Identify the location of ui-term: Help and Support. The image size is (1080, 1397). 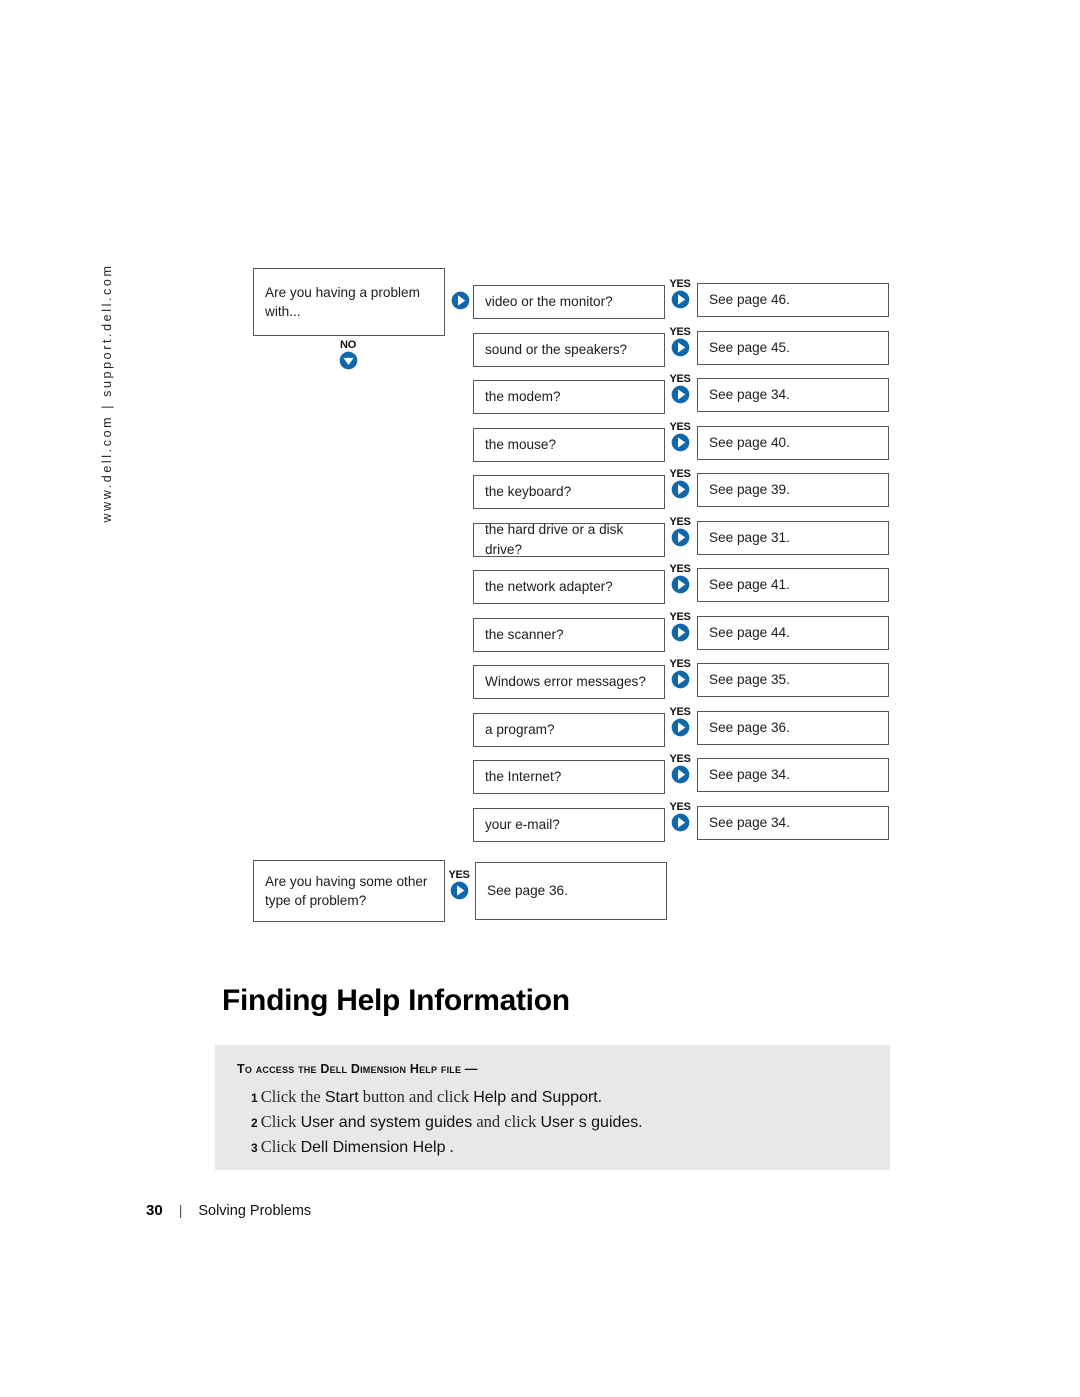
(535, 1097).